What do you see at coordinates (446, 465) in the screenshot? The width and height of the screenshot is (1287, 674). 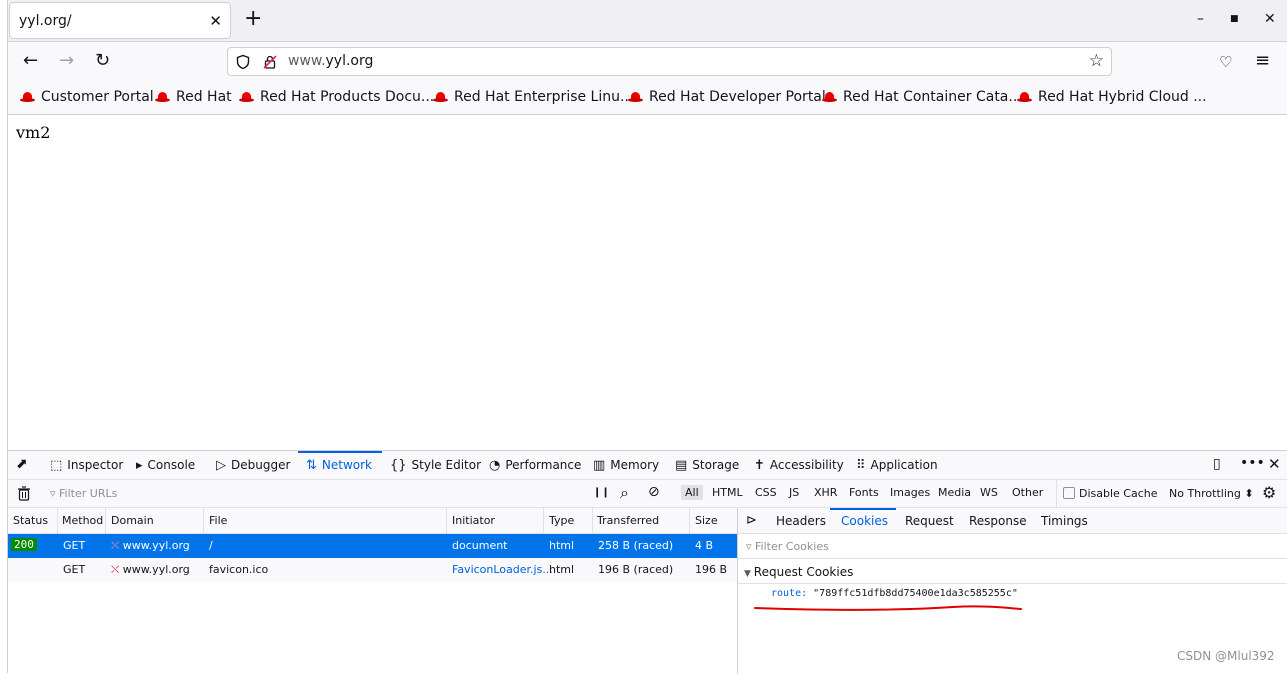 I see `tab-label: Style Editor` at bounding box center [446, 465].